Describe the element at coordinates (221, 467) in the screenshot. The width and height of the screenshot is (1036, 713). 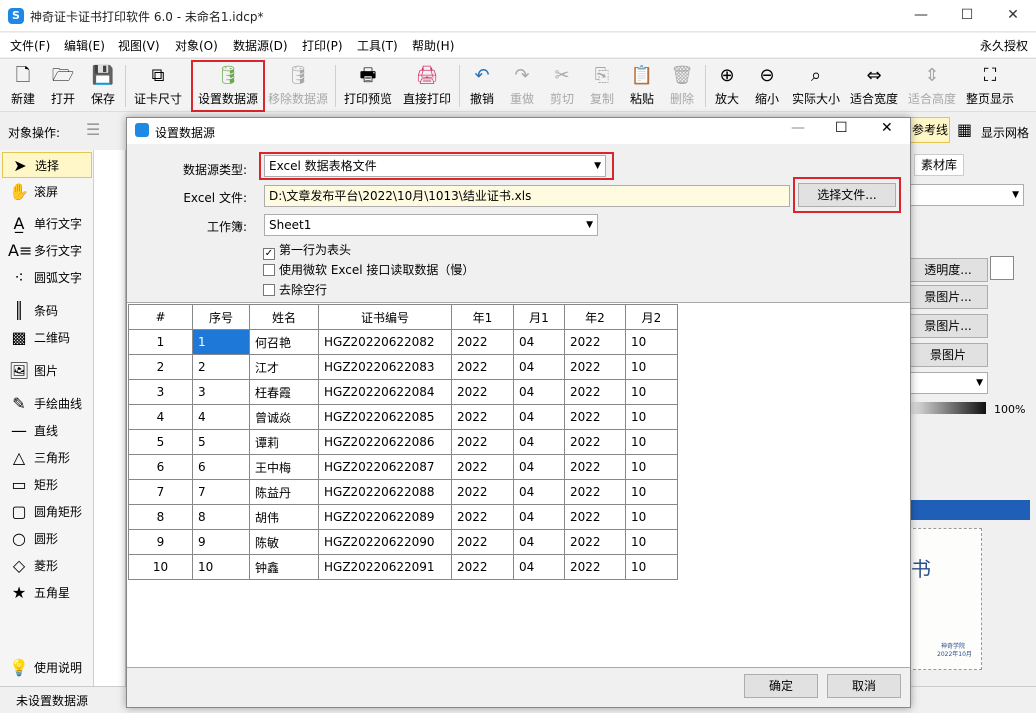
I see `table-cell: 6` at that location.